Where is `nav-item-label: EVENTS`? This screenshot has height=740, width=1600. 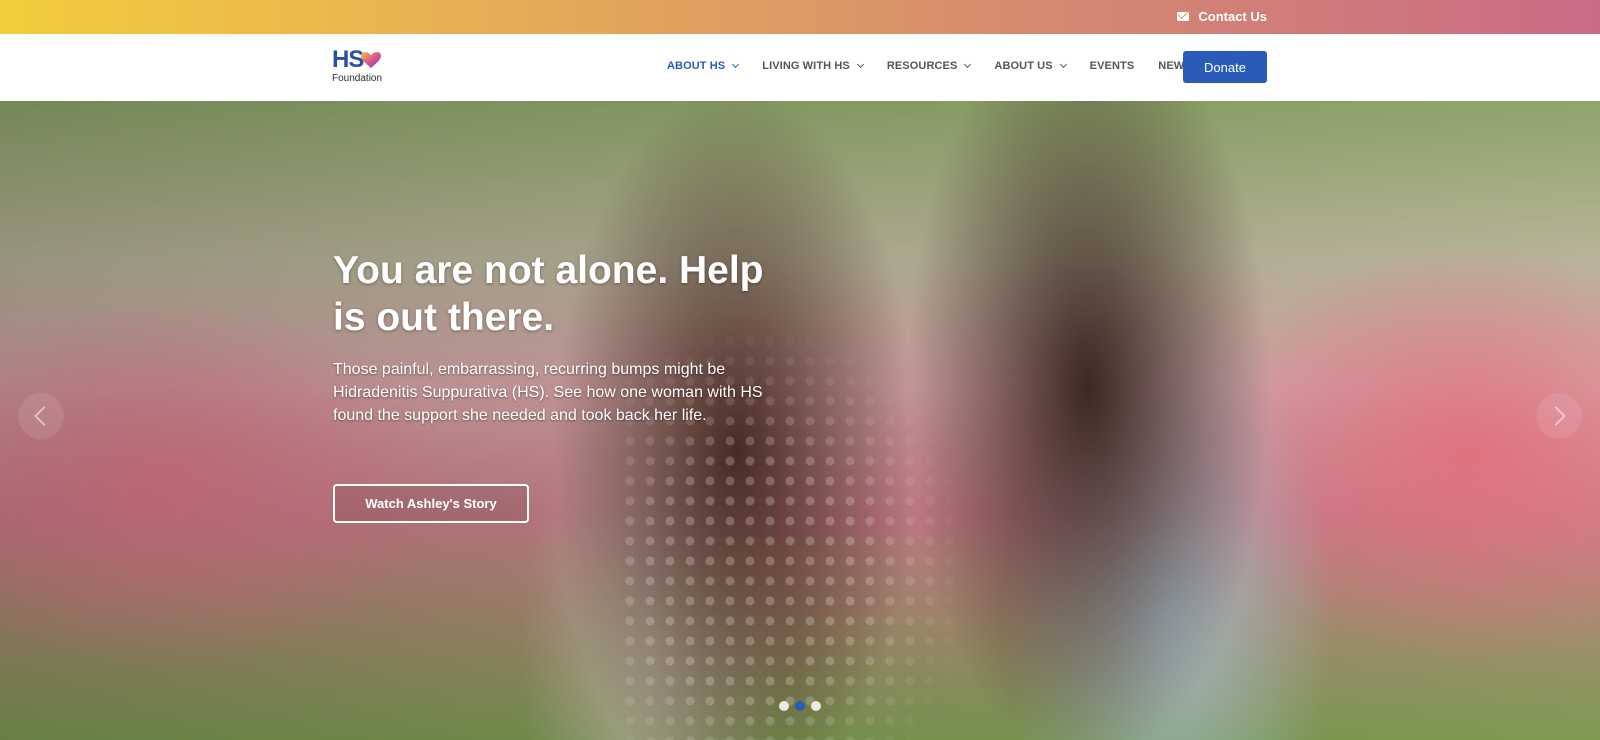 nav-item-label: EVENTS is located at coordinates (1112, 66).